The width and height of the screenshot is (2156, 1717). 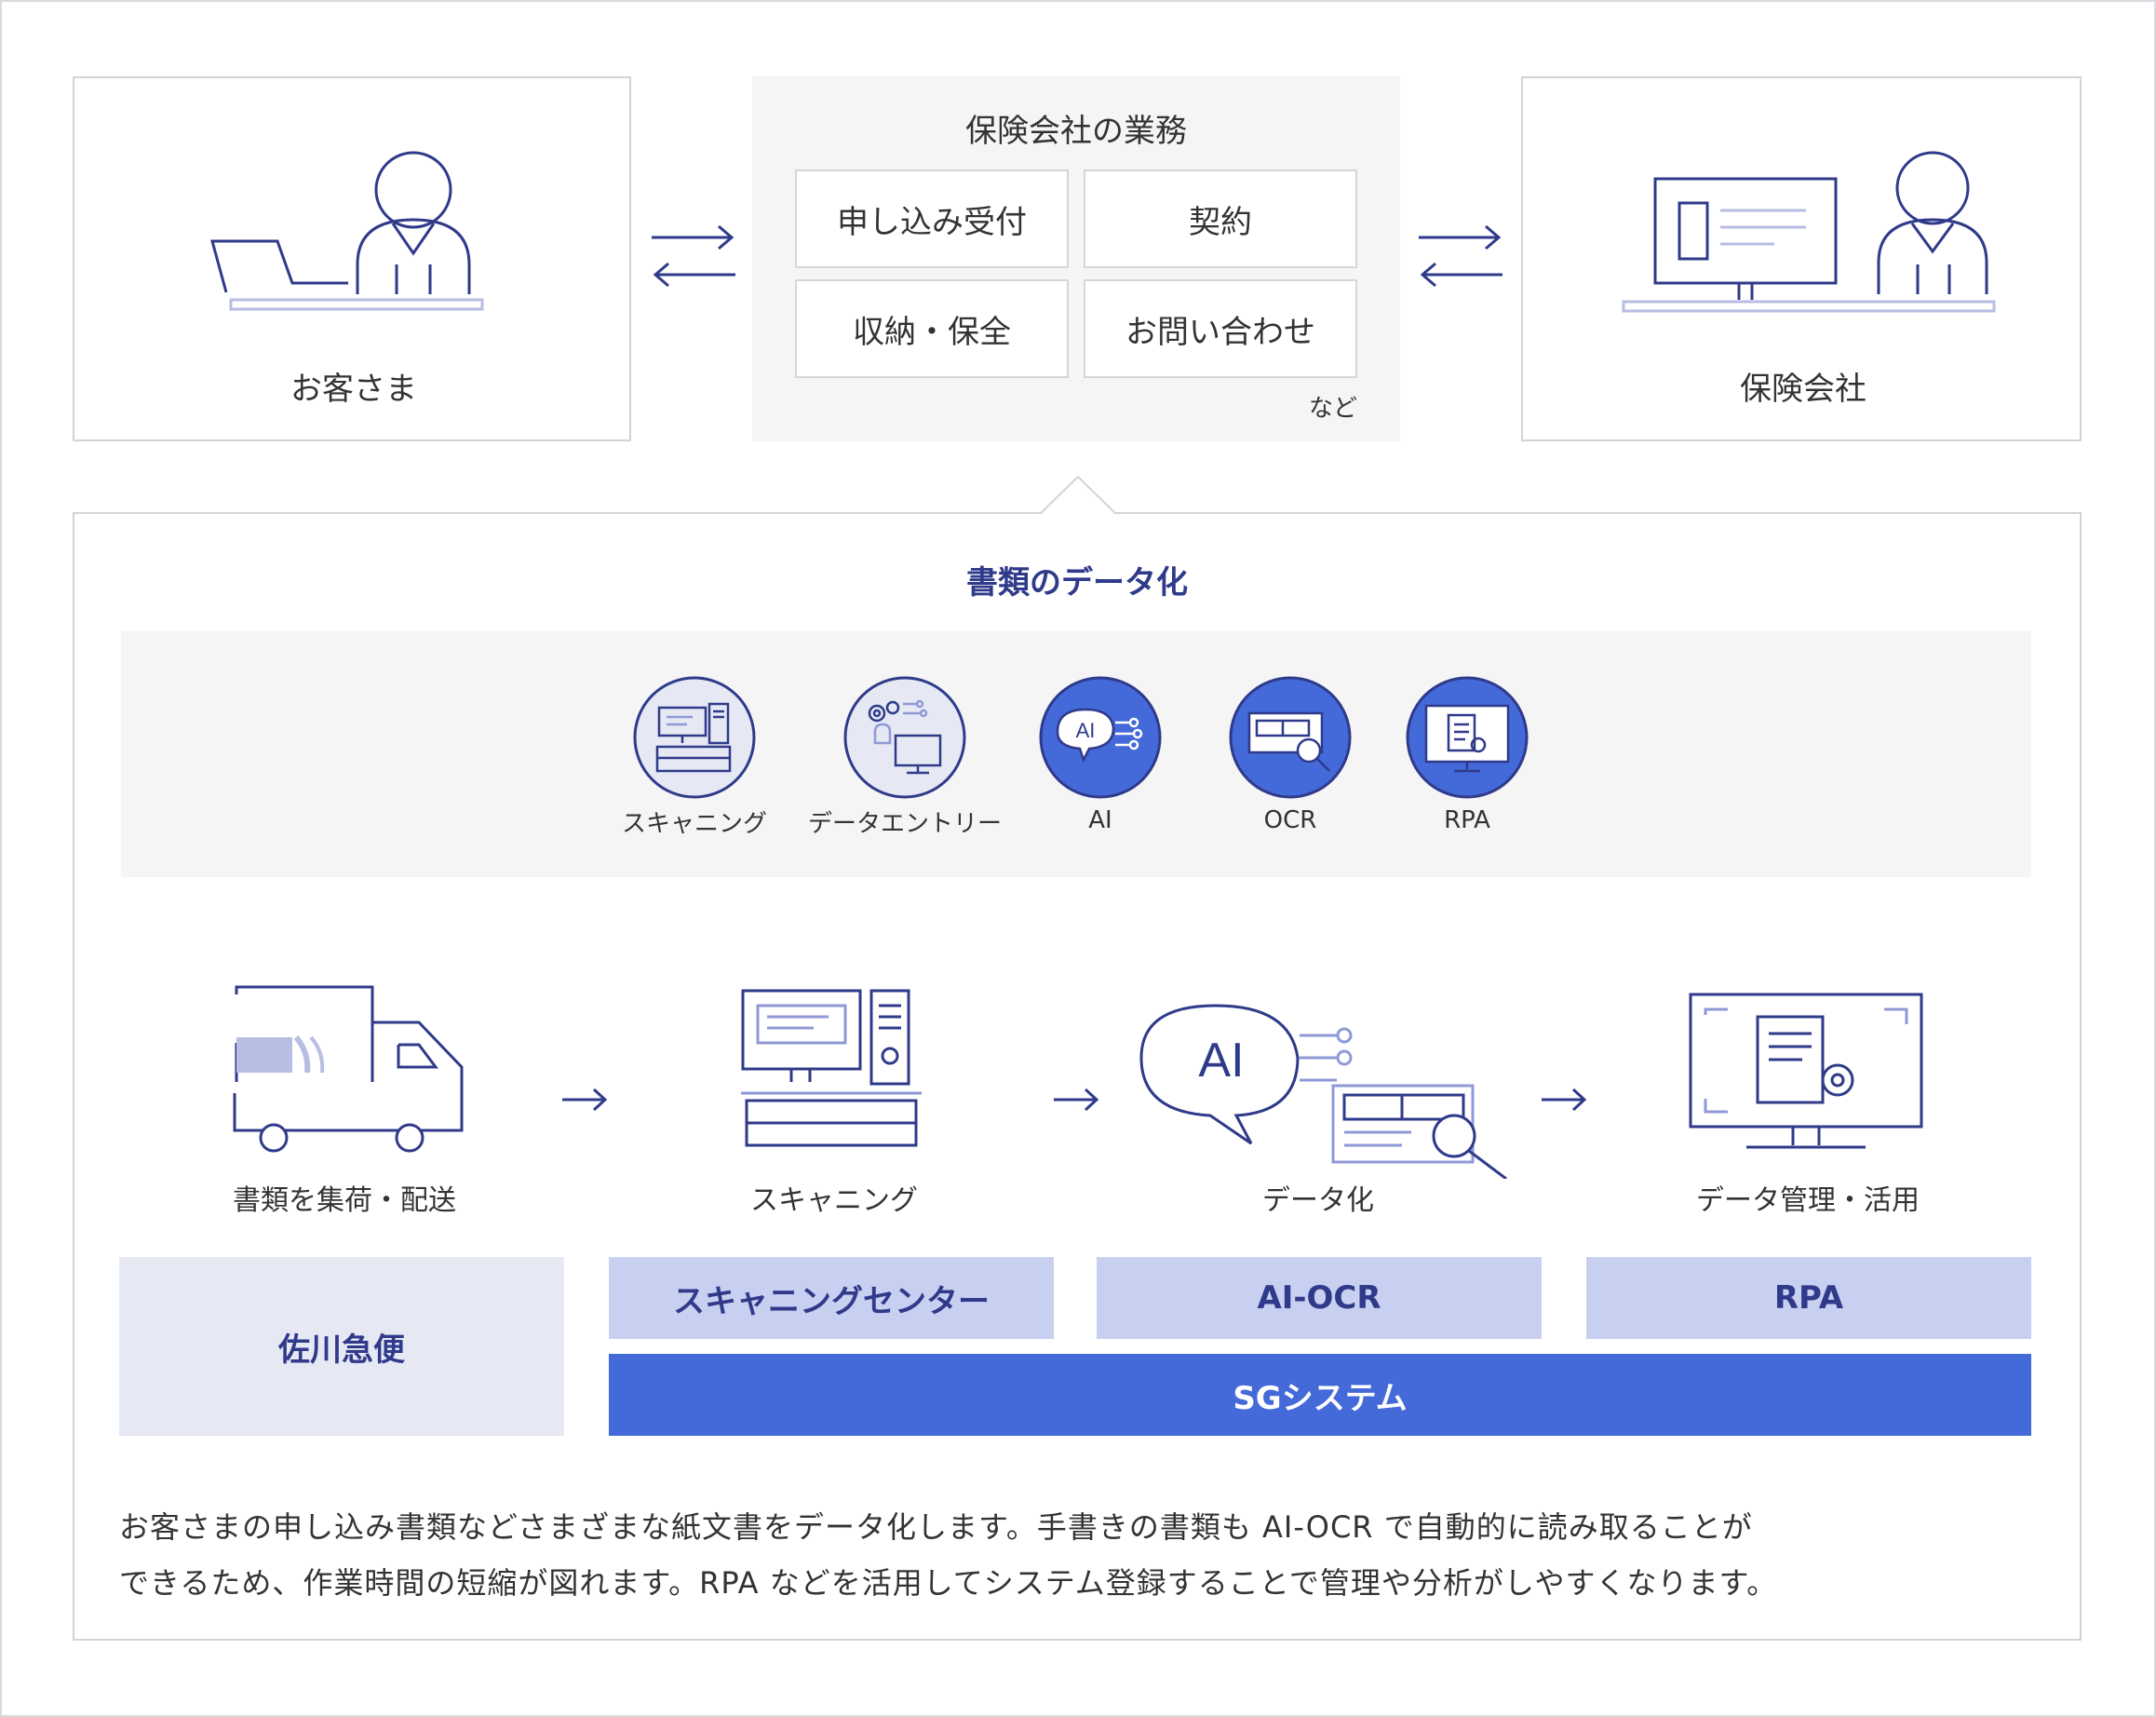 I want to click on ai-ocr-dataization-icon: AI, so click(x=1323, y=1091).